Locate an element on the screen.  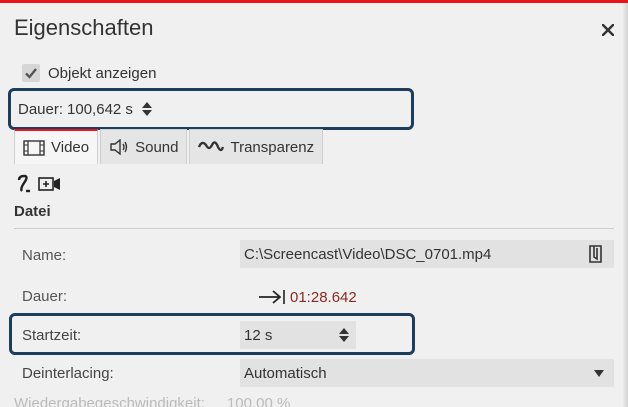
speaker-icon is located at coordinates (119, 147).